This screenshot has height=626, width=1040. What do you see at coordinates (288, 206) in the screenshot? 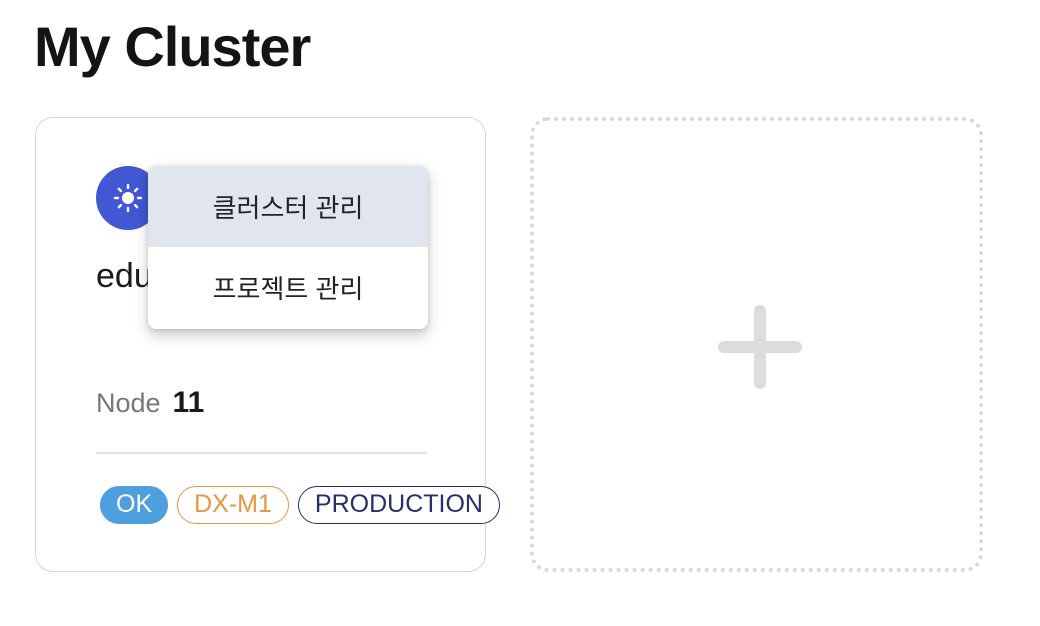
I see `menu-item-manage-cluster: 클러스터 관리` at bounding box center [288, 206].